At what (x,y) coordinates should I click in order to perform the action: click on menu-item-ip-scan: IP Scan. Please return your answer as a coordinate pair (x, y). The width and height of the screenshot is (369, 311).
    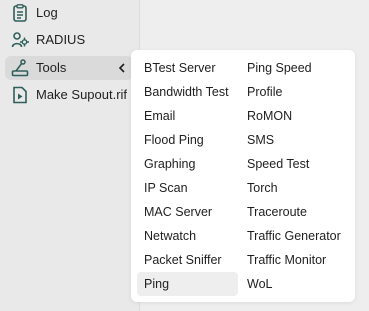
    Looking at the image, I should click on (187, 188).